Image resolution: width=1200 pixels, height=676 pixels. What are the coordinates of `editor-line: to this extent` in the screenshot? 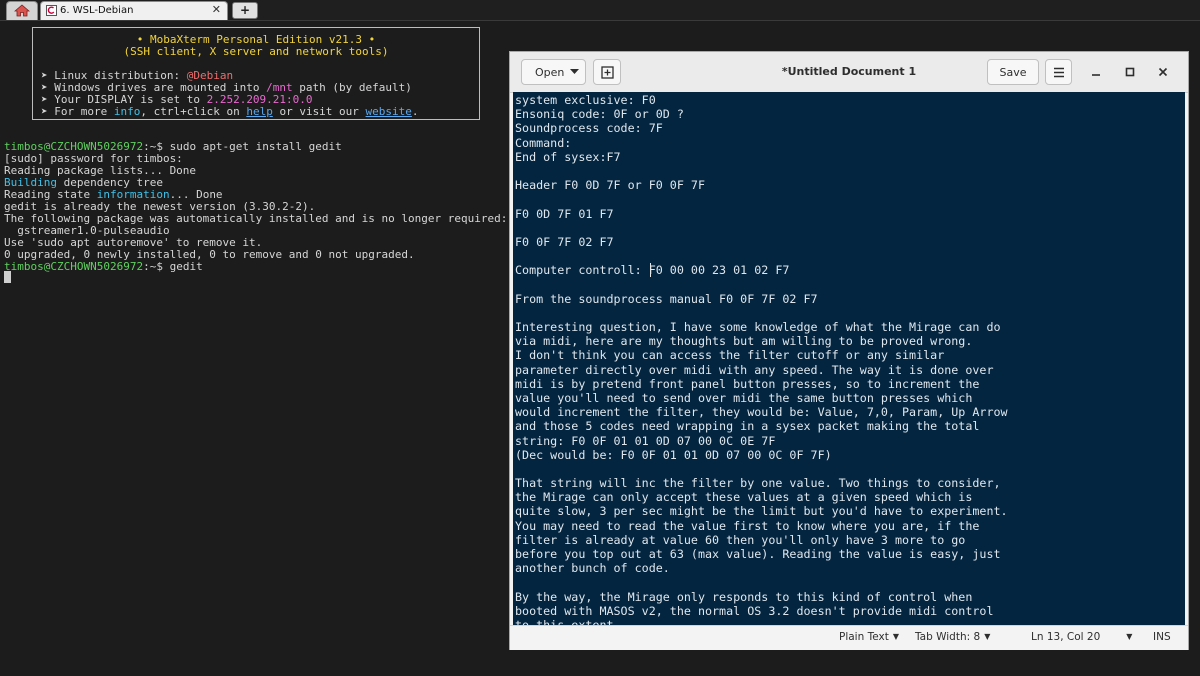 It's located at (564, 621).